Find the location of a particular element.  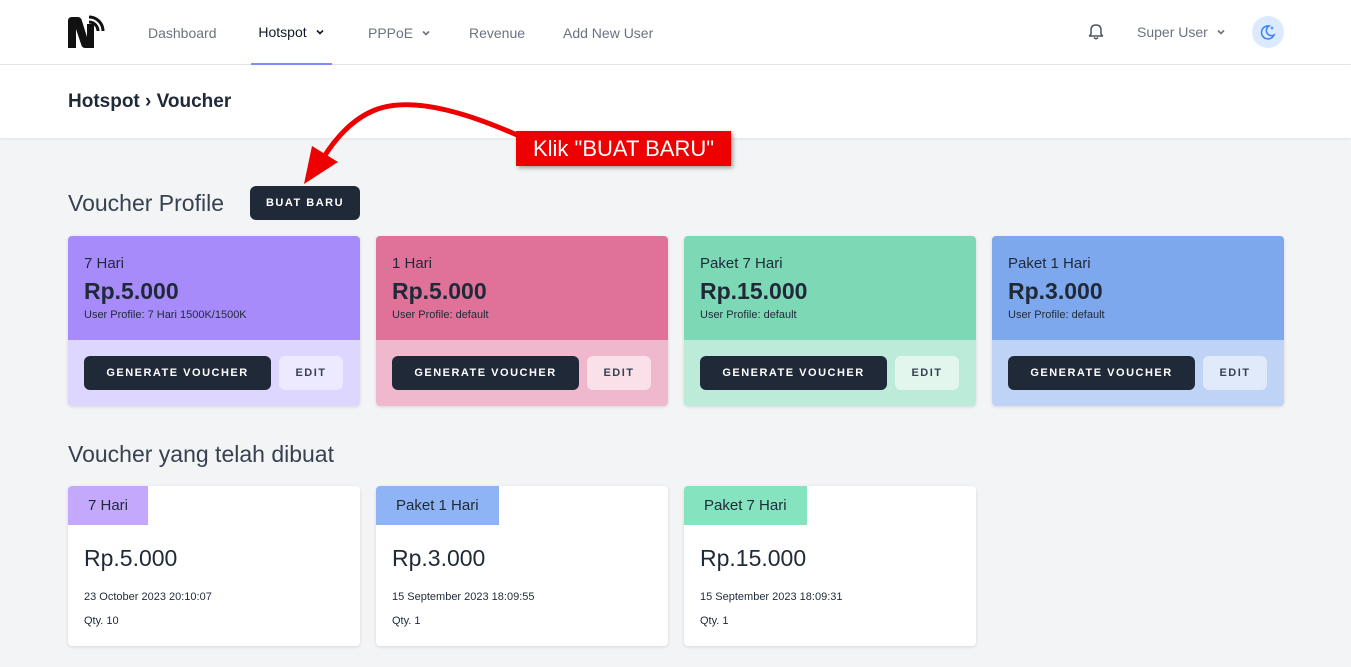

nav-revenue: Revenue is located at coordinates (497, 32).